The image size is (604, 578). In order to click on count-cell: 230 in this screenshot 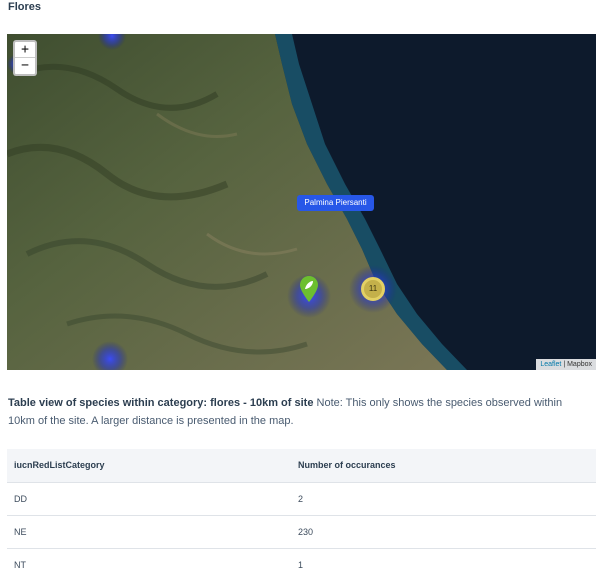, I will do `click(306, 532)`.